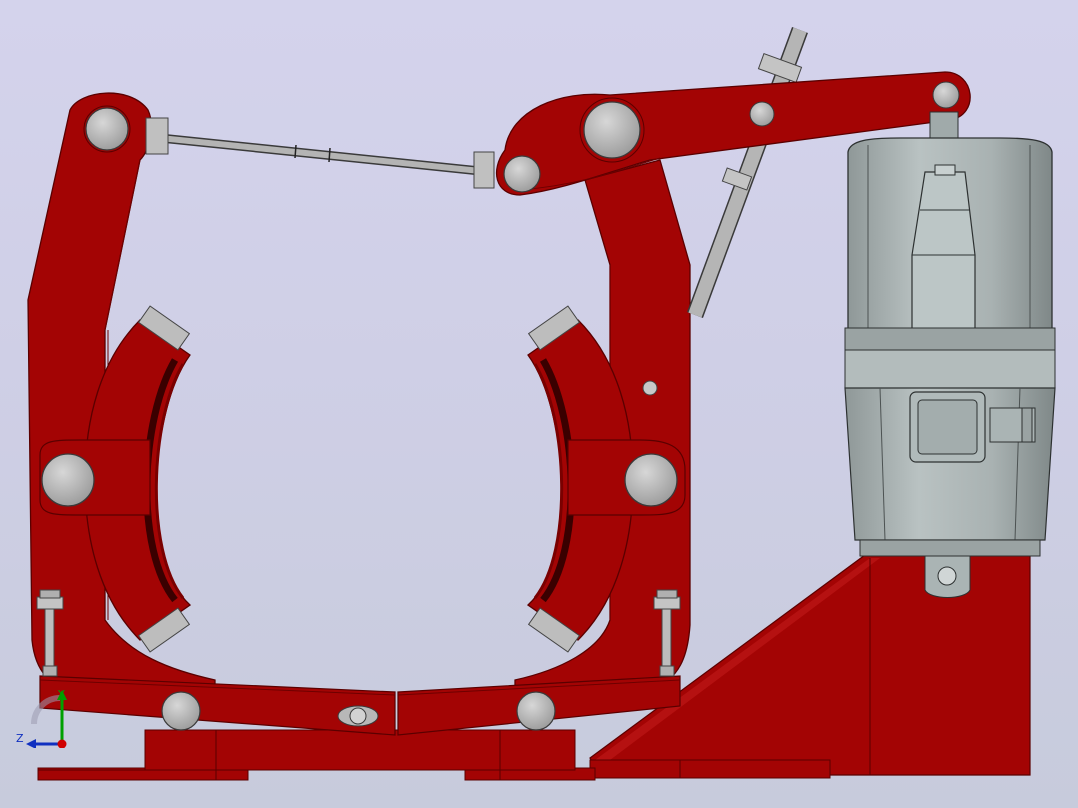  I want to click on tie-rod, so click(320, 153).